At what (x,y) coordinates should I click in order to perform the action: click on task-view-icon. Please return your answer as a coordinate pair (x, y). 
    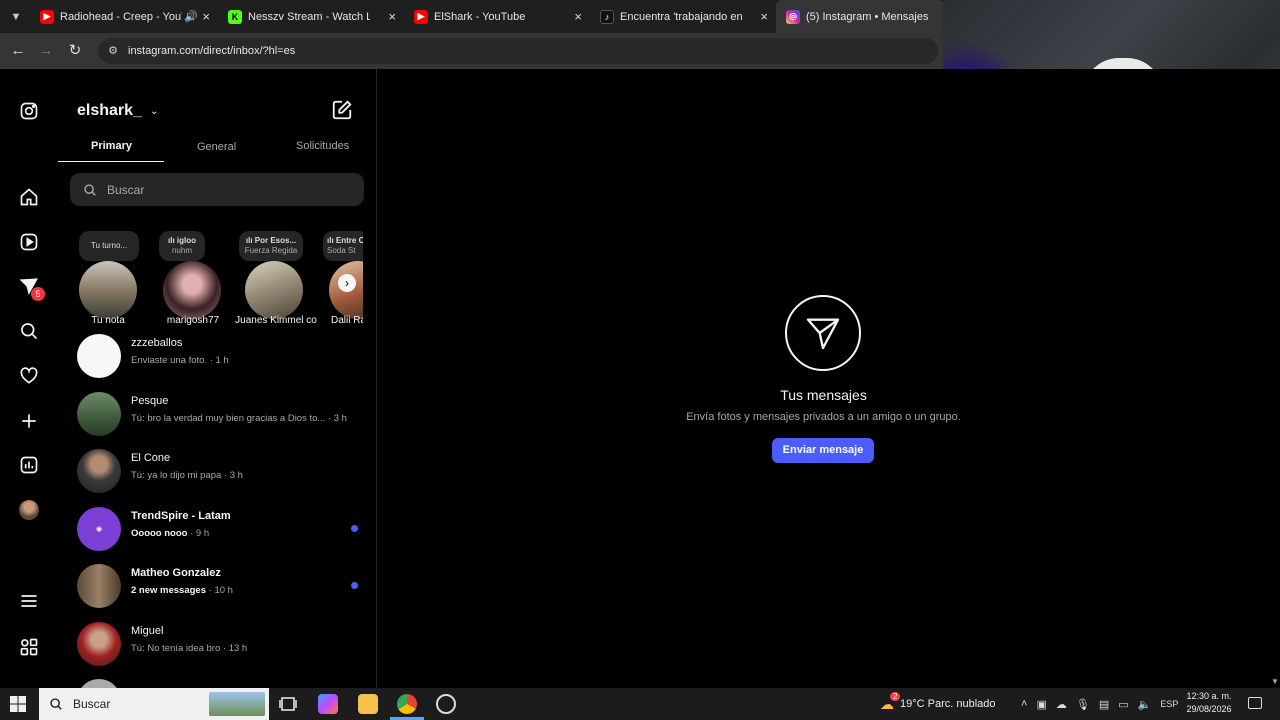
    Looking at the image, I should click on (288, 704).